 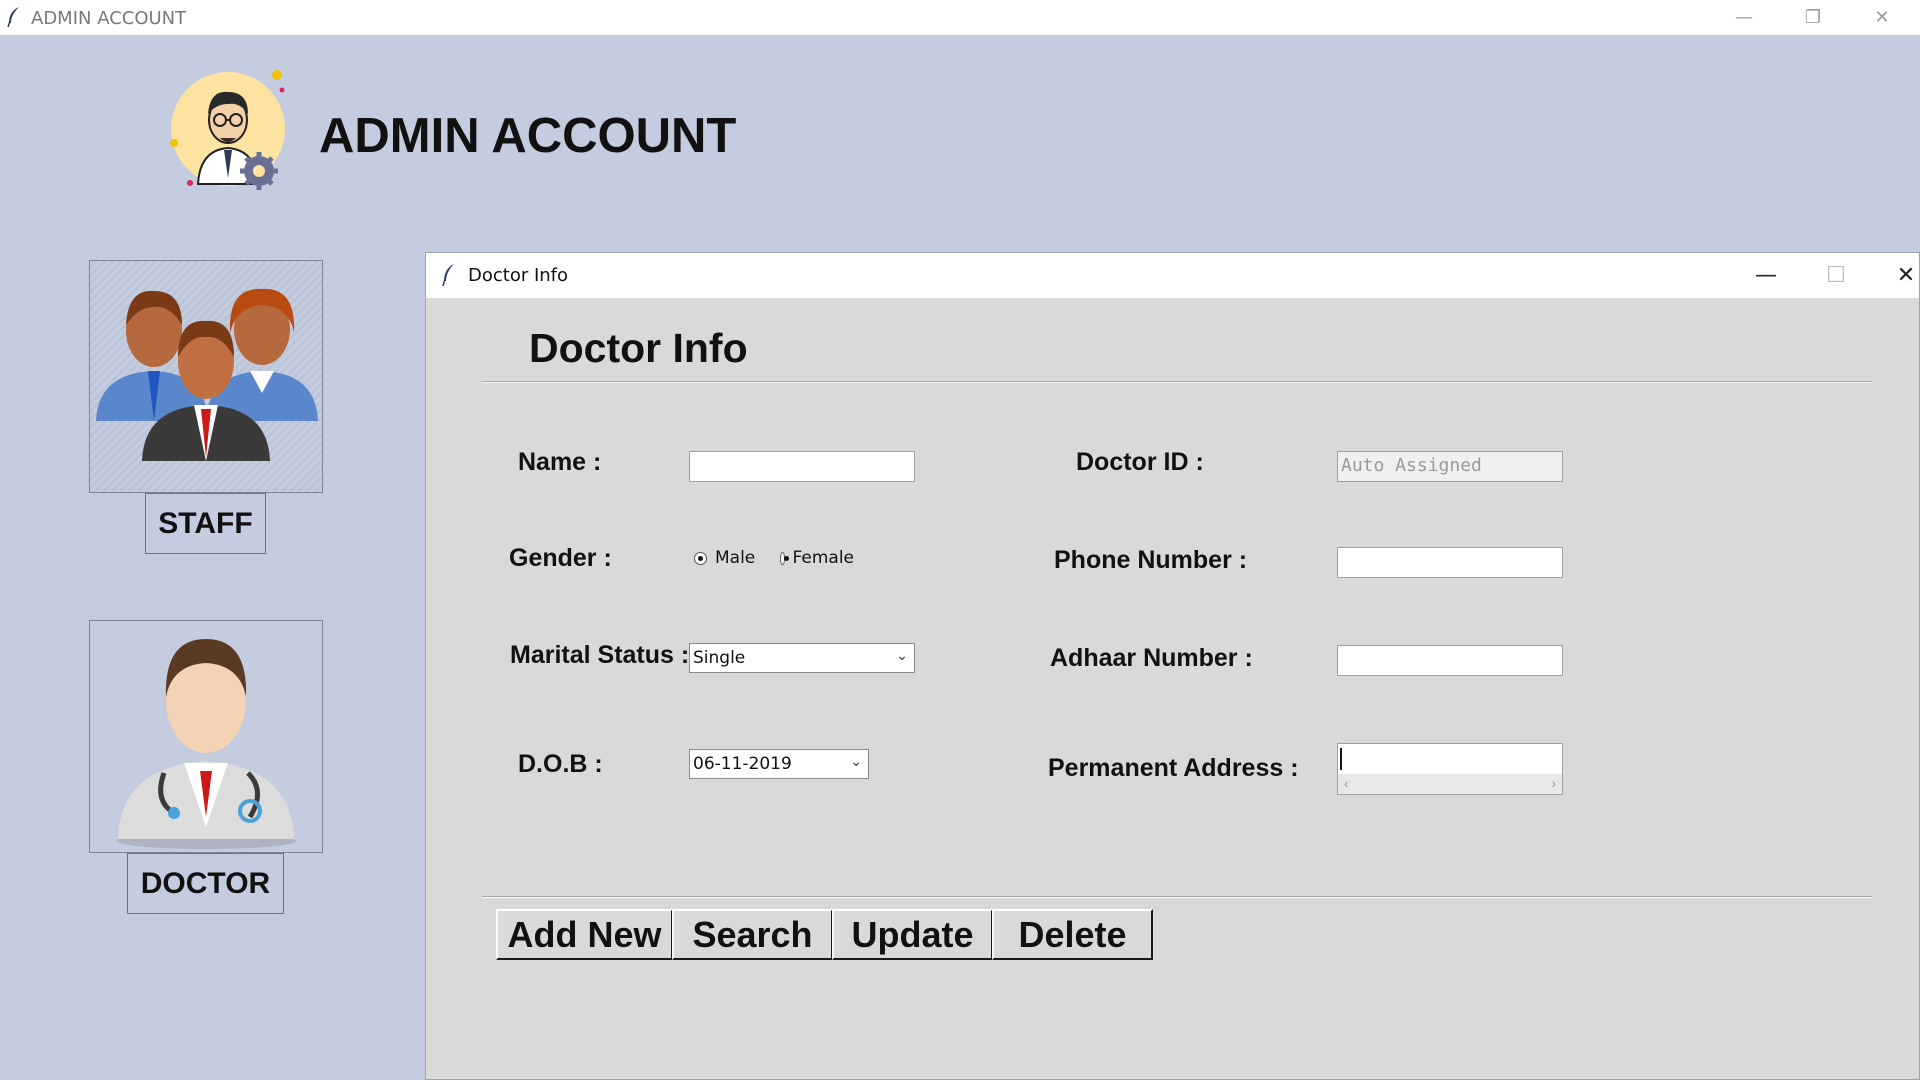 I want to click on gender-female-radio: Female, so click(x=817, y=558).